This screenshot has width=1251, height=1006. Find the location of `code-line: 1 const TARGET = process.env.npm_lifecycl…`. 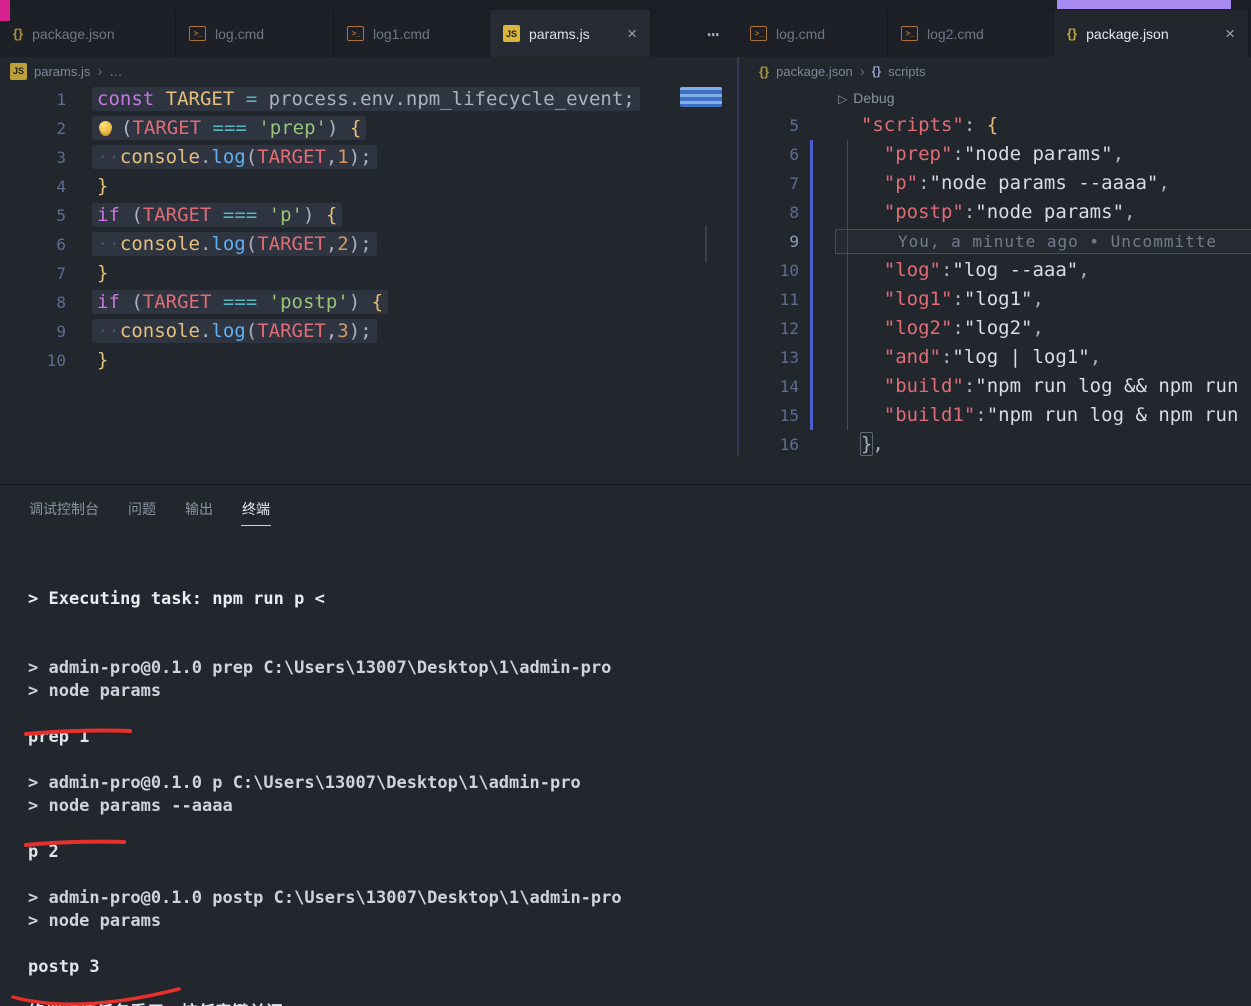

code-line: 1 const TARGET = process.env.npm_lifecycl… is located at coordinates (368, 99).